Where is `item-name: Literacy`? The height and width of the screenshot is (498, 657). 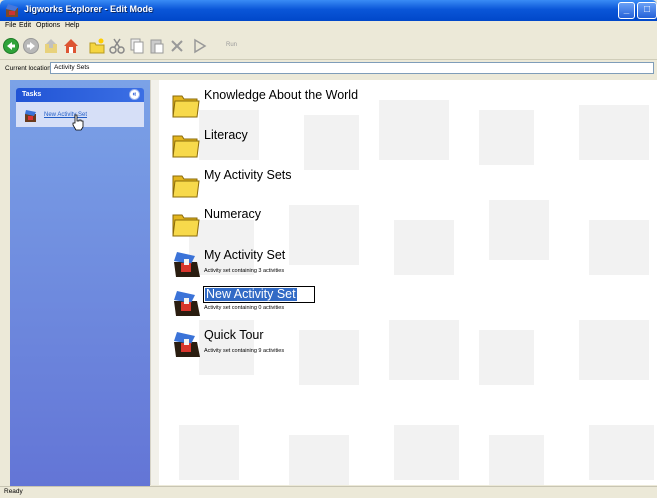 item-name: Literacy is located at coordinates (226, 135).